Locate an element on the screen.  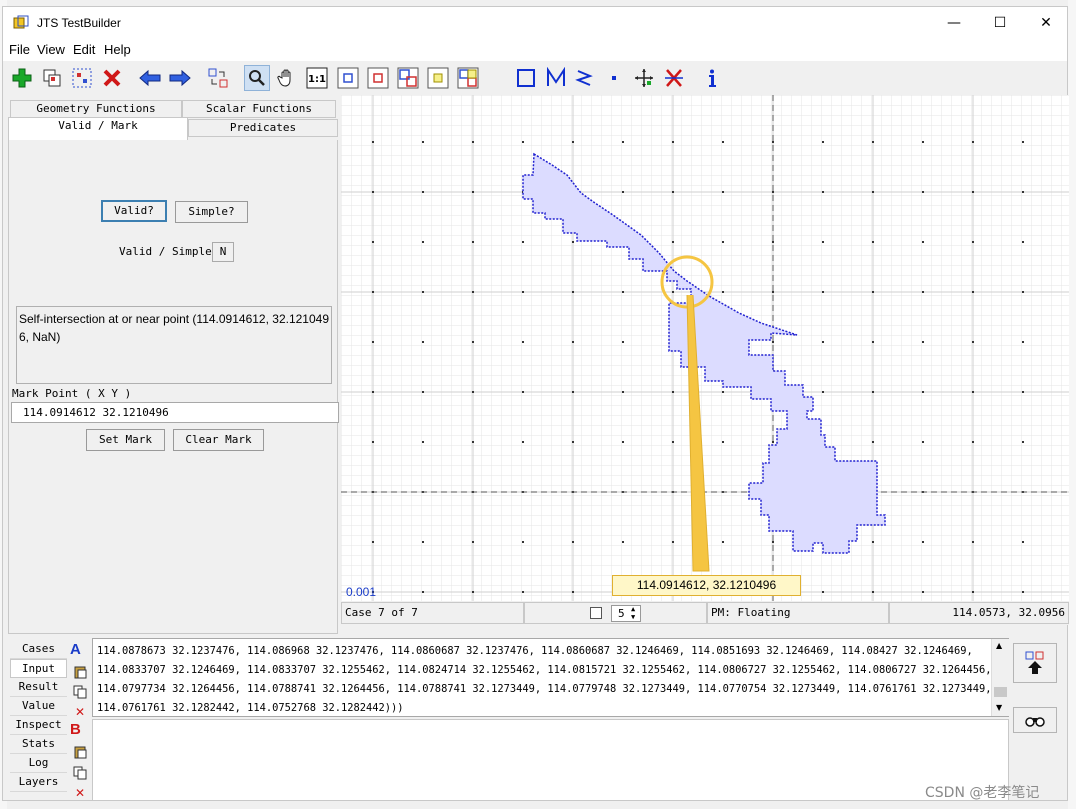
geometry-b-textarea is located at coordinates (550, 760).